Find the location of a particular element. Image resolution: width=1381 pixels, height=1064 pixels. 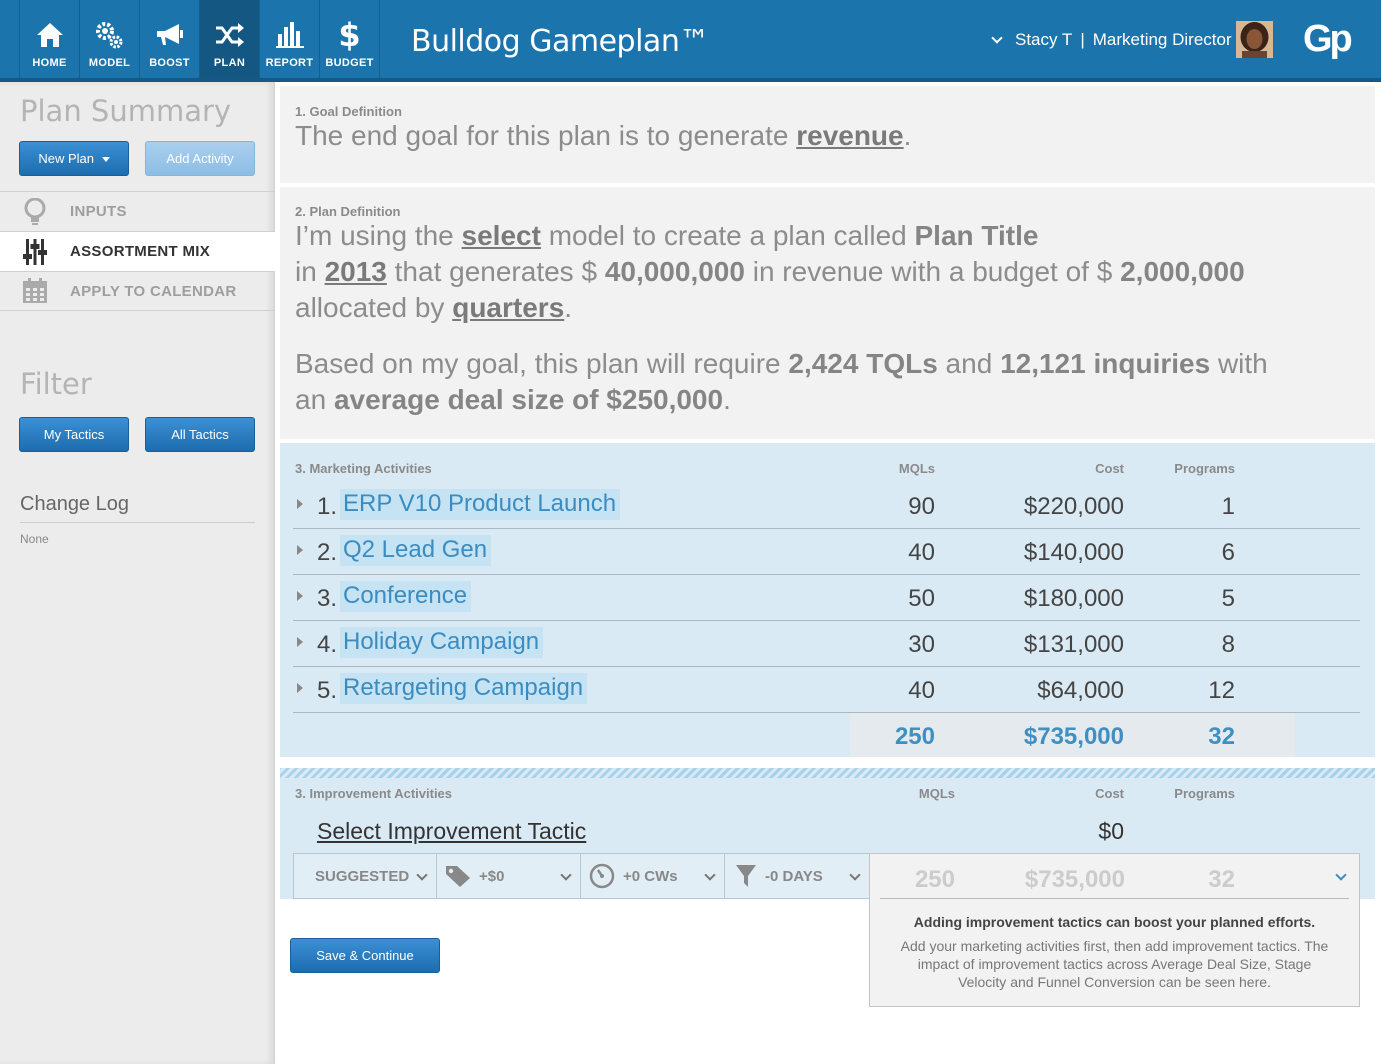

sidebar-item-assortment-mix: ASSORTMENT MIX is located at coordinates (137, 251).